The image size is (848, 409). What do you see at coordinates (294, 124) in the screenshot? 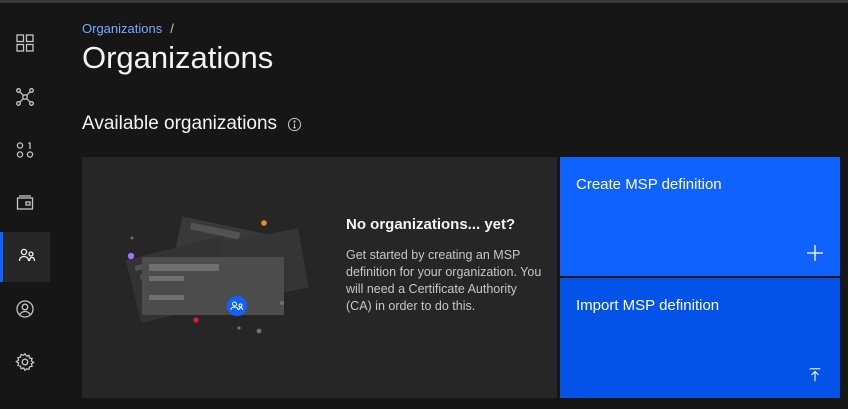
I see `info-icon` at bounding box center [294, 124].